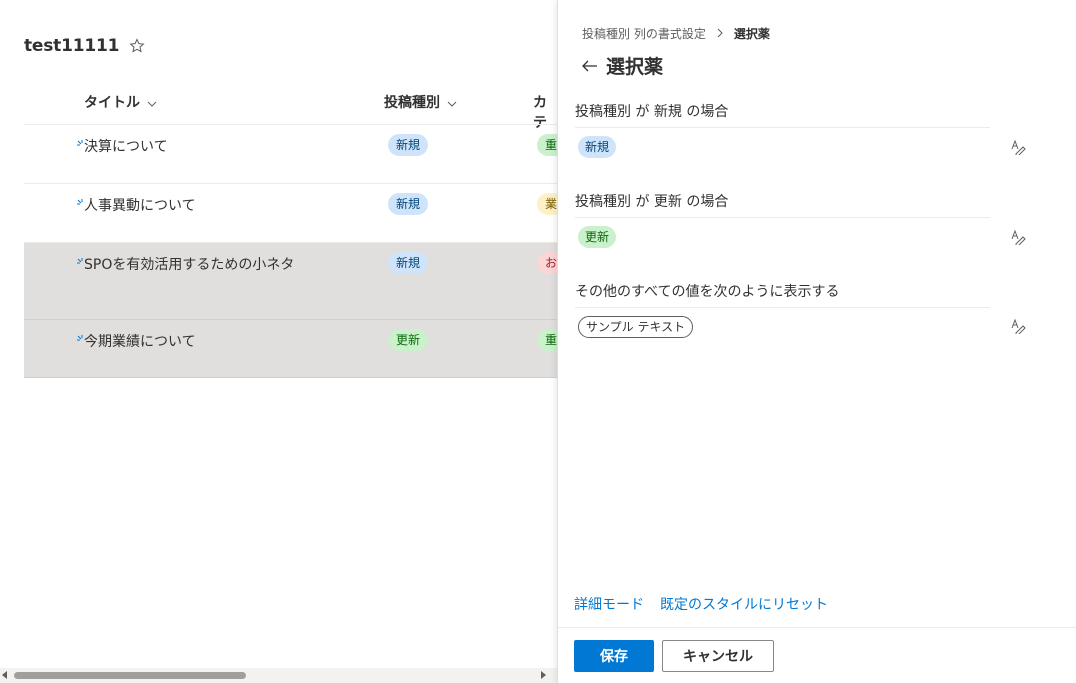 The image size is (1076, 683). What do you see at coordinates (590, 66) in the screenshot?
I see `back-arrow-icon` at bounding box center [590, 66].